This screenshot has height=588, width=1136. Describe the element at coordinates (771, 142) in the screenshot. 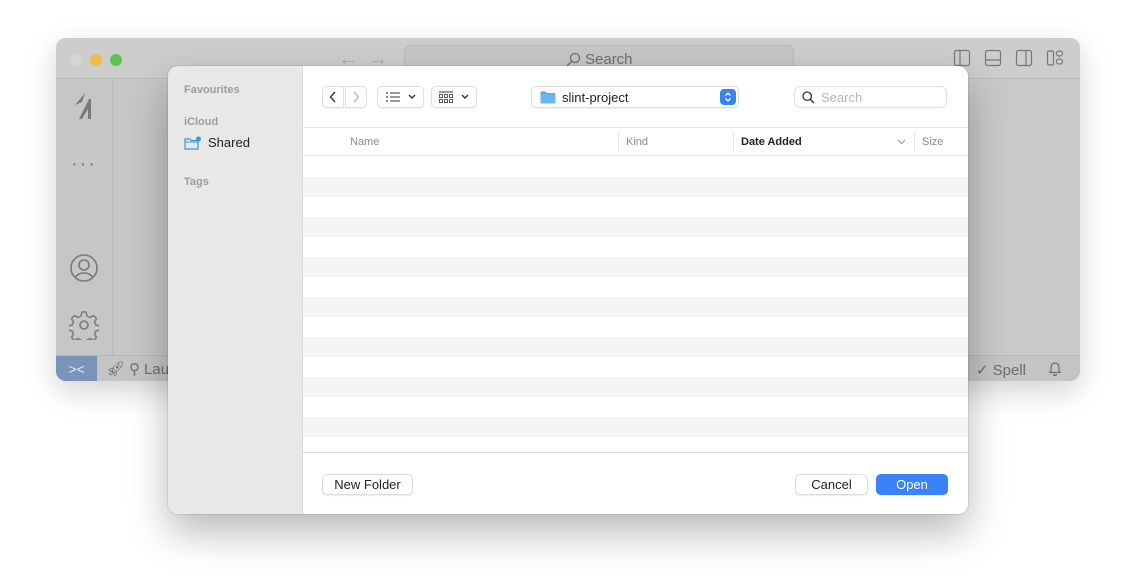

I see `column-date-added: Date Added` at that location.